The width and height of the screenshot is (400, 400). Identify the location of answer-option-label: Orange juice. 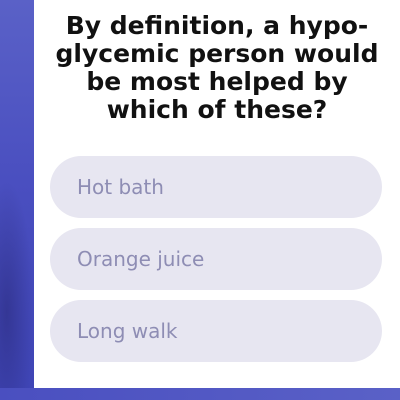
(141, 259).